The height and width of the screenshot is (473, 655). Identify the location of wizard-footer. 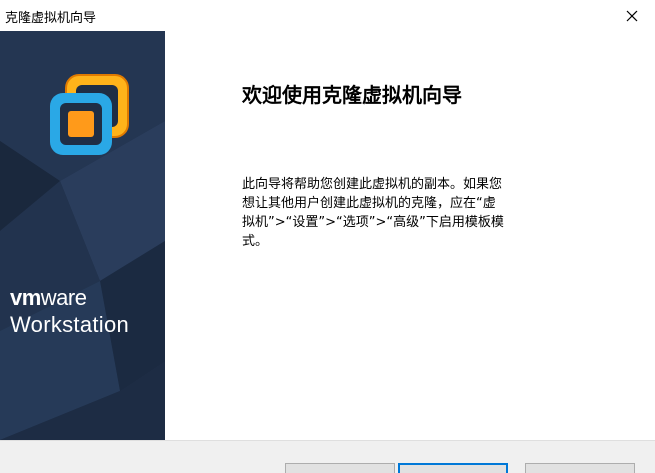
(327, 456).